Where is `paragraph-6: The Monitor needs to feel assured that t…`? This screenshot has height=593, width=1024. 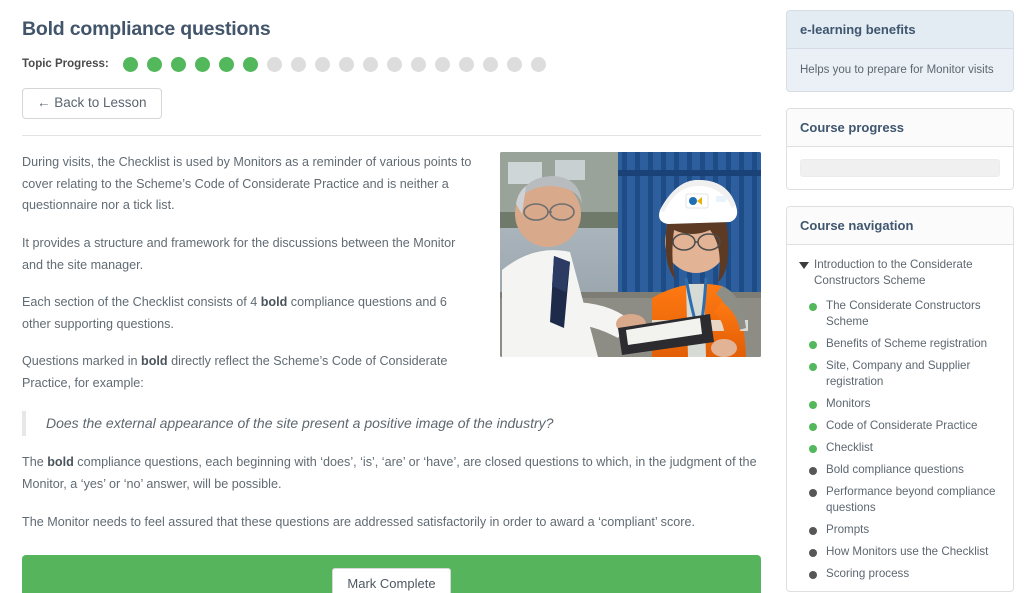
paragraph-6: The Monitor needs to feel assured that t… is located at coordinates (358, 521).